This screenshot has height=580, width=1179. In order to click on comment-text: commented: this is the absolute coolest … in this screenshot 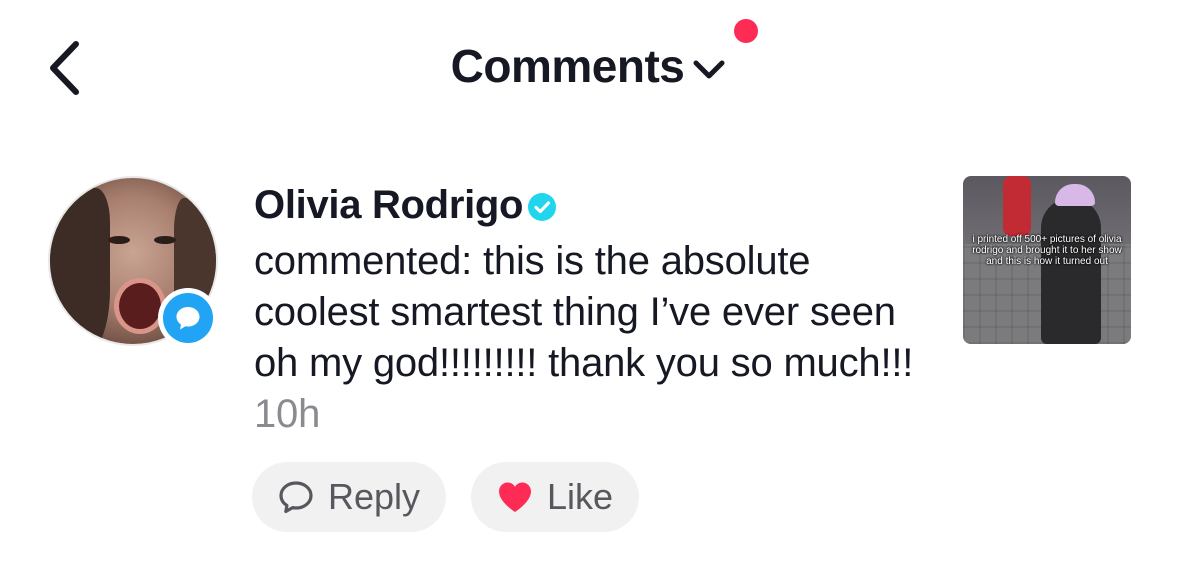, I will do `click(584, 312)`.